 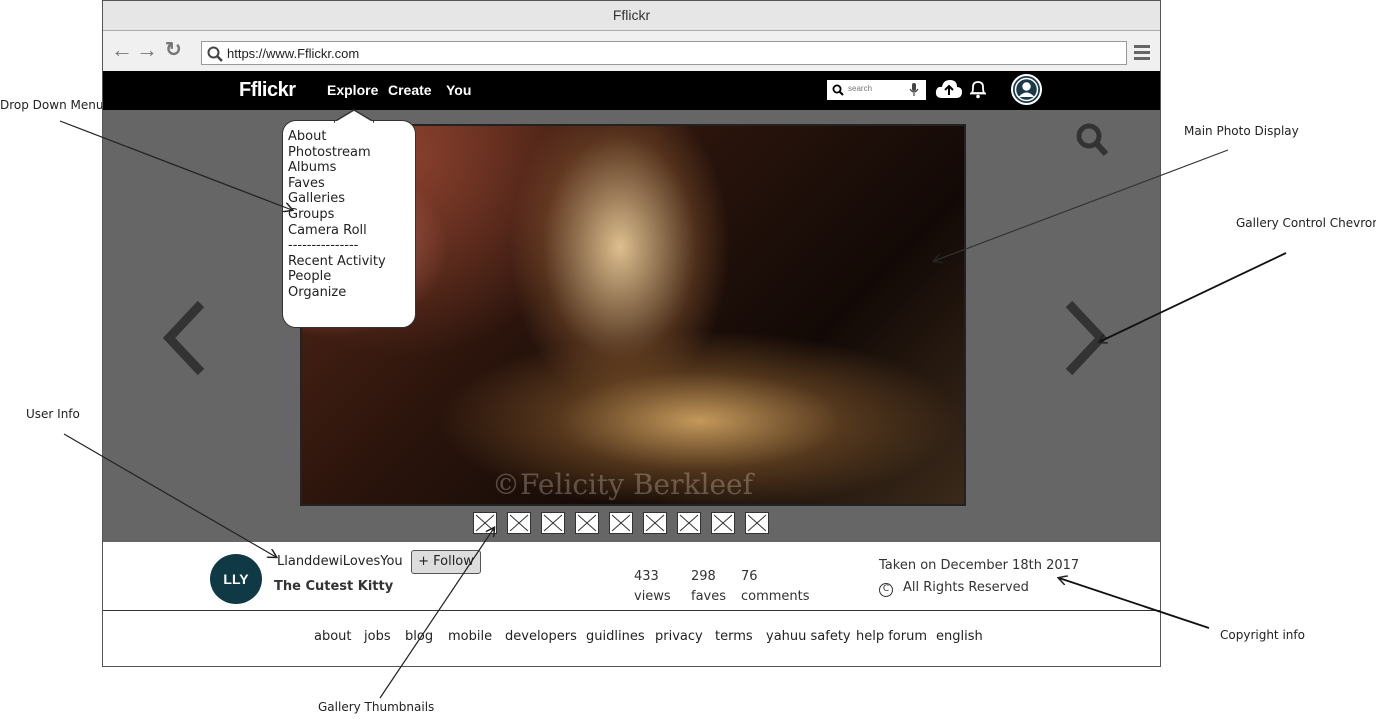 I want to click on address-bar: ← → ↻ https://www.Fflickr.com, so click(x=631, y=51).